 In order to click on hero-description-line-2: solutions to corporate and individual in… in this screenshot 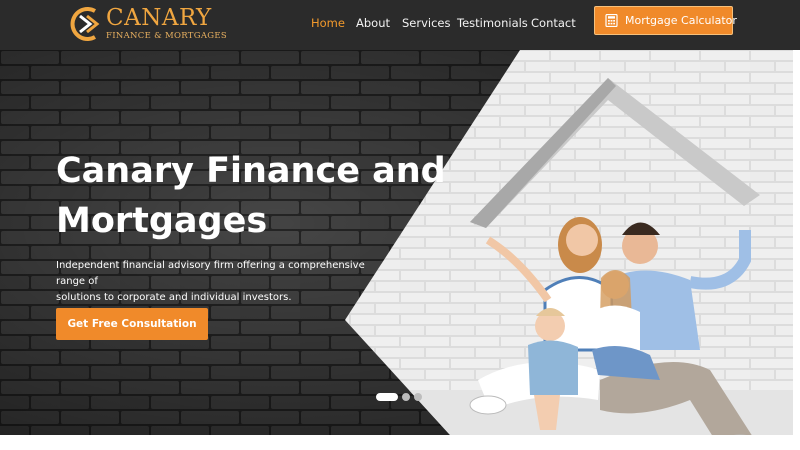, I will do `click(174, 297)`.